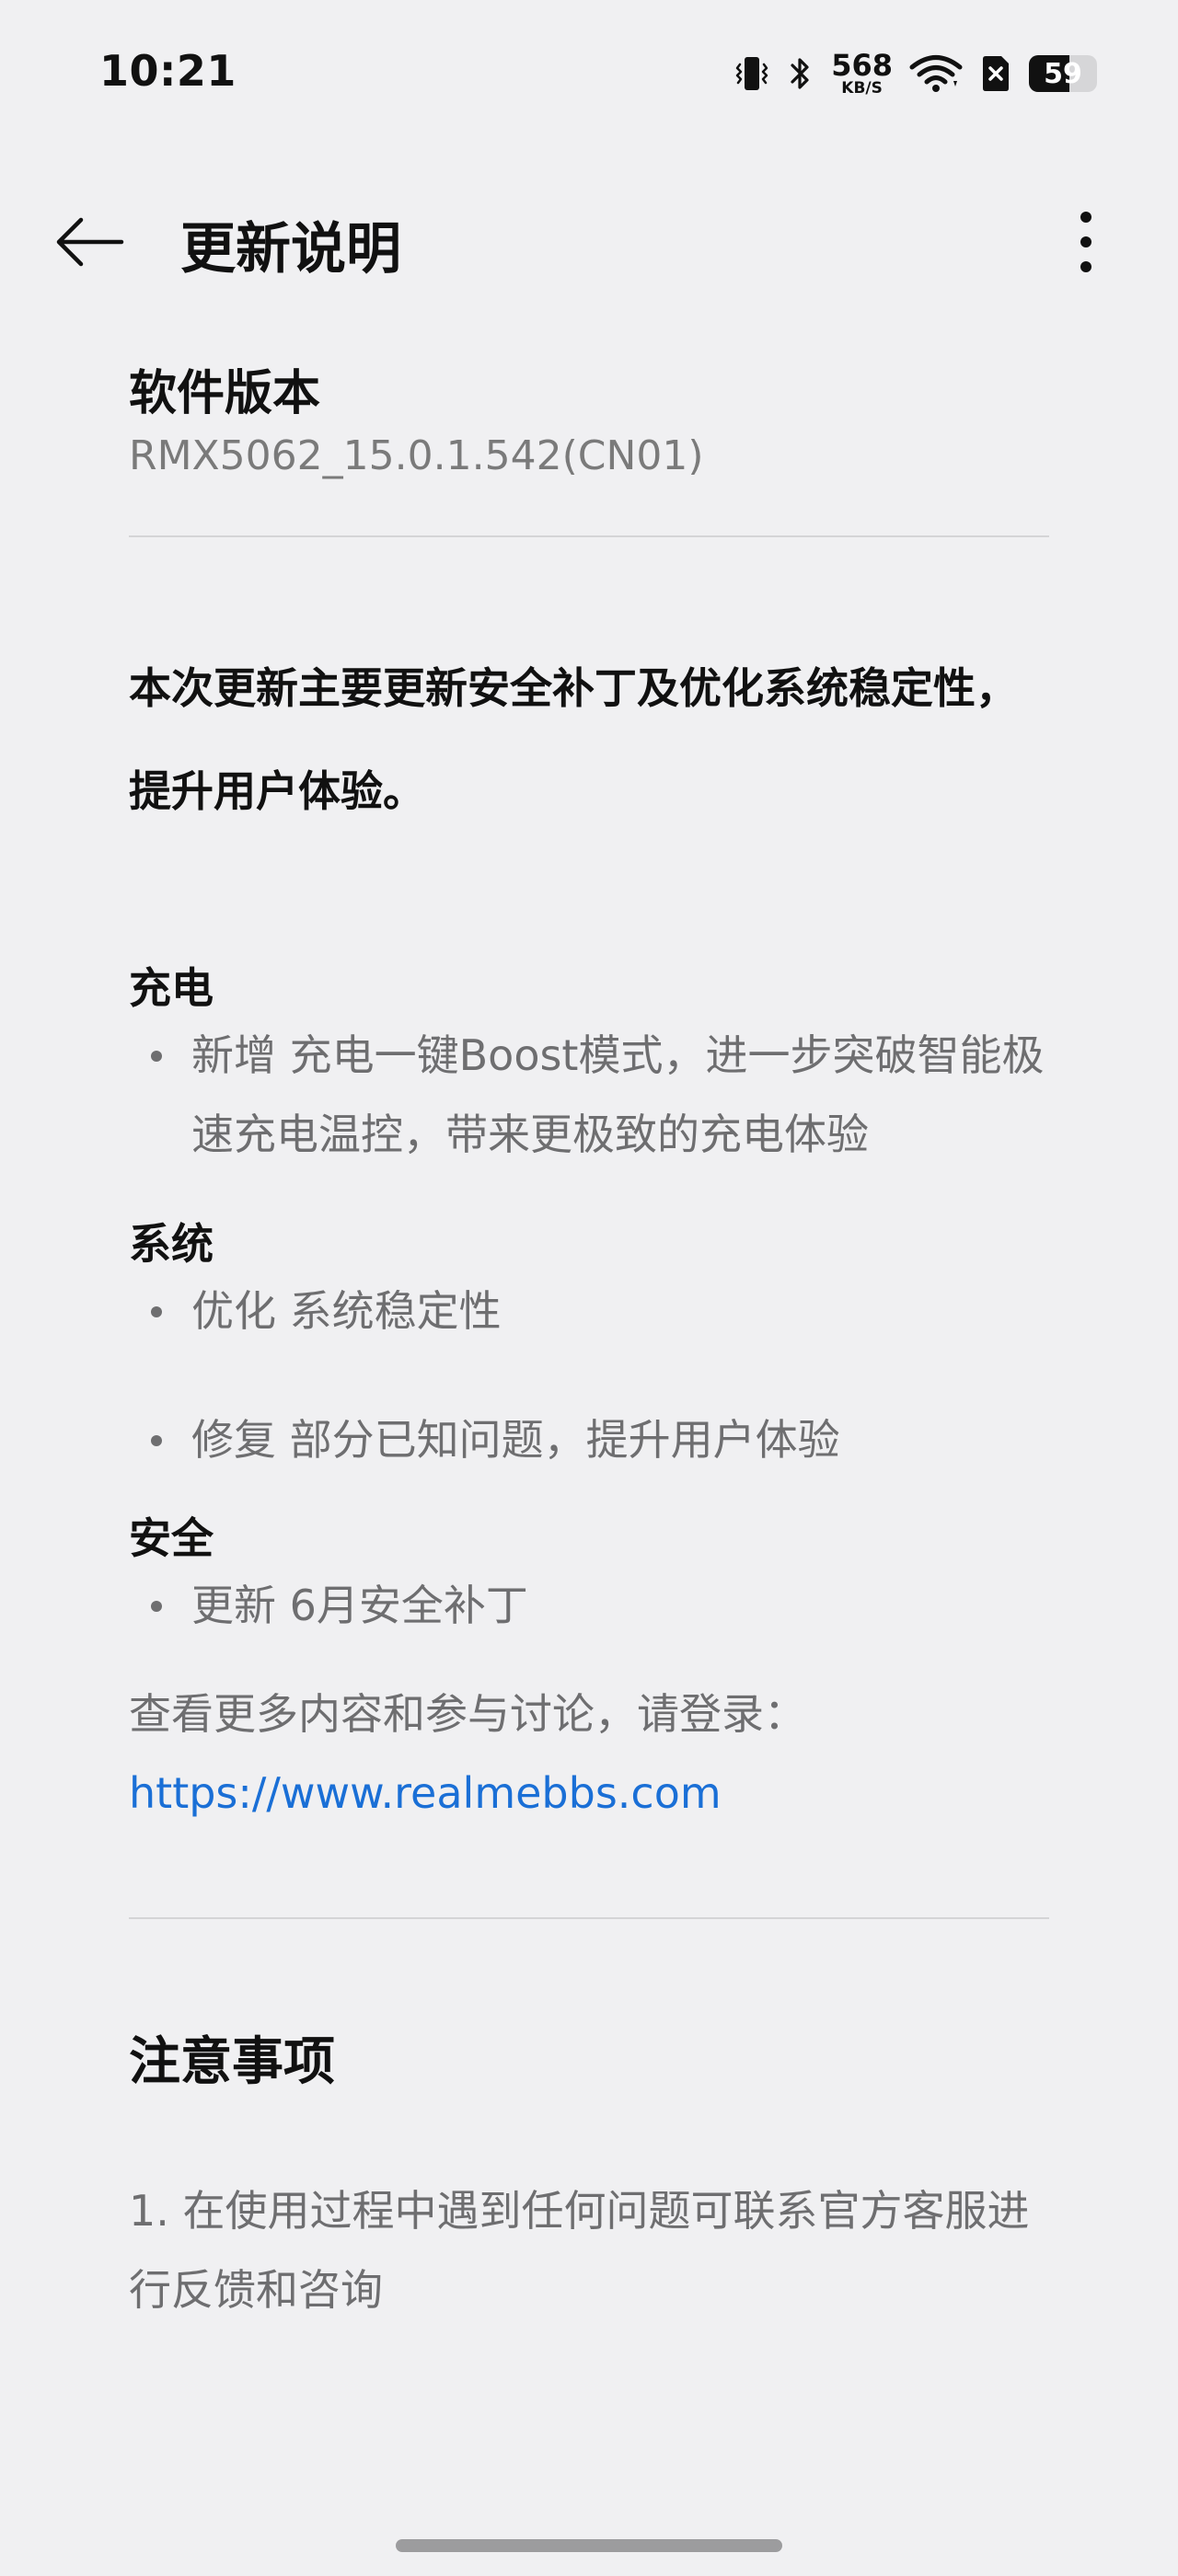 The width and height of the screenshot is (1178, 2576). I want to click on no-sim-icon, so click(995, 73).